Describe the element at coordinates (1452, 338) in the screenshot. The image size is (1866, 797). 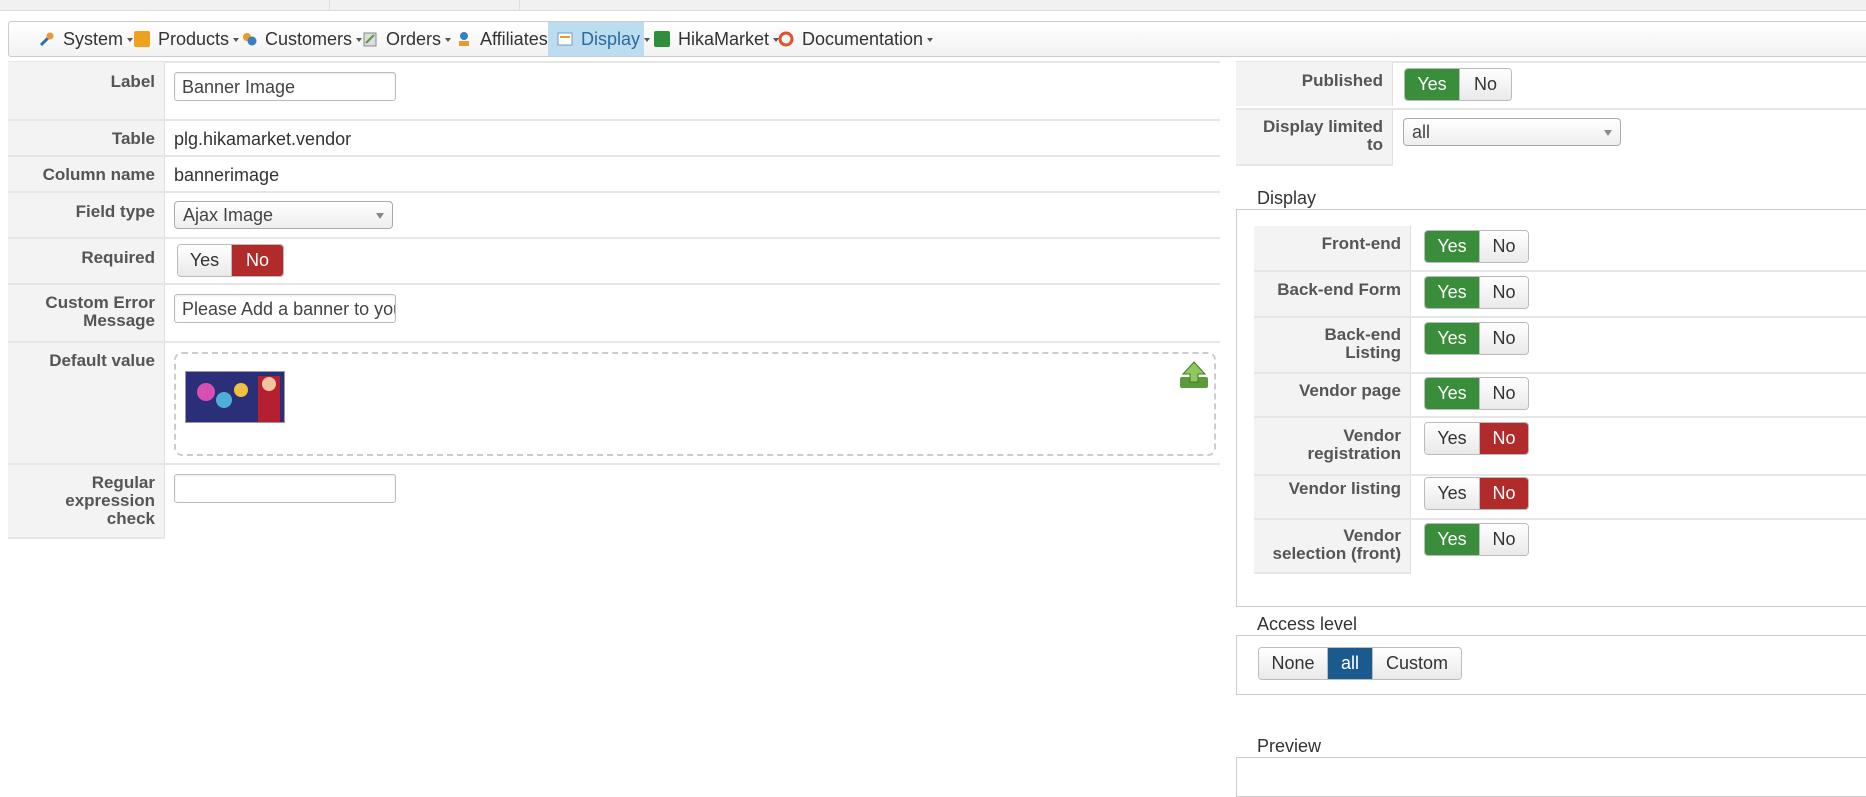
I see `backend-listing-yes-button: Yes` at that location.